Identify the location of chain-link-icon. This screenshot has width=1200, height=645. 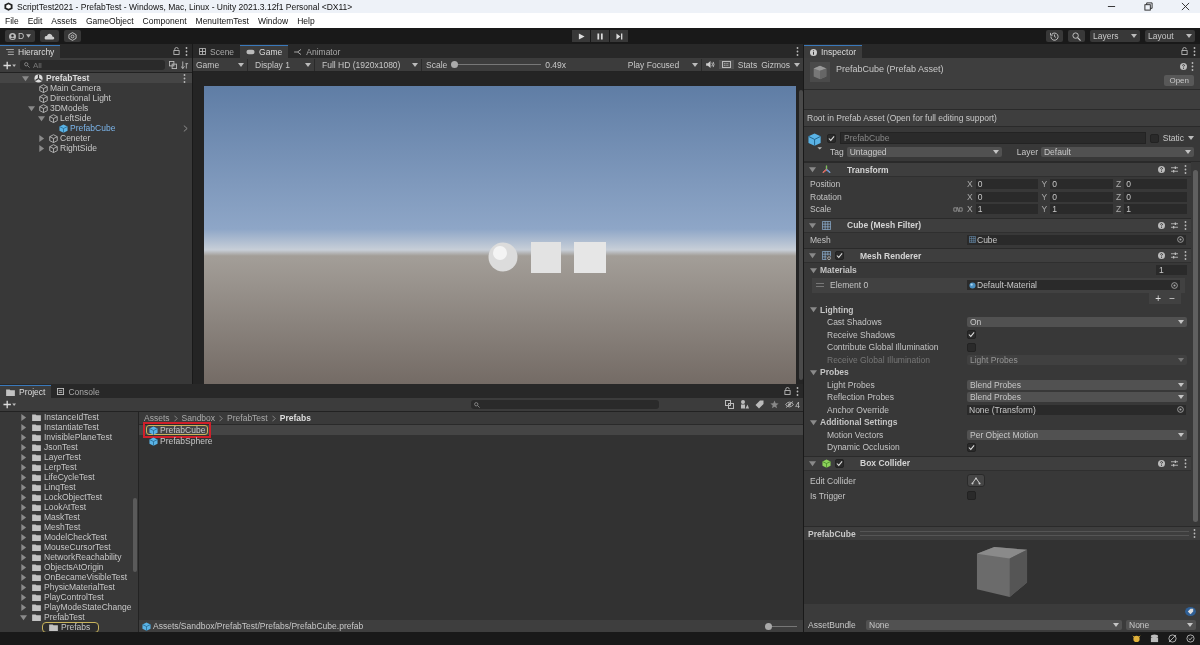
(958, 209).